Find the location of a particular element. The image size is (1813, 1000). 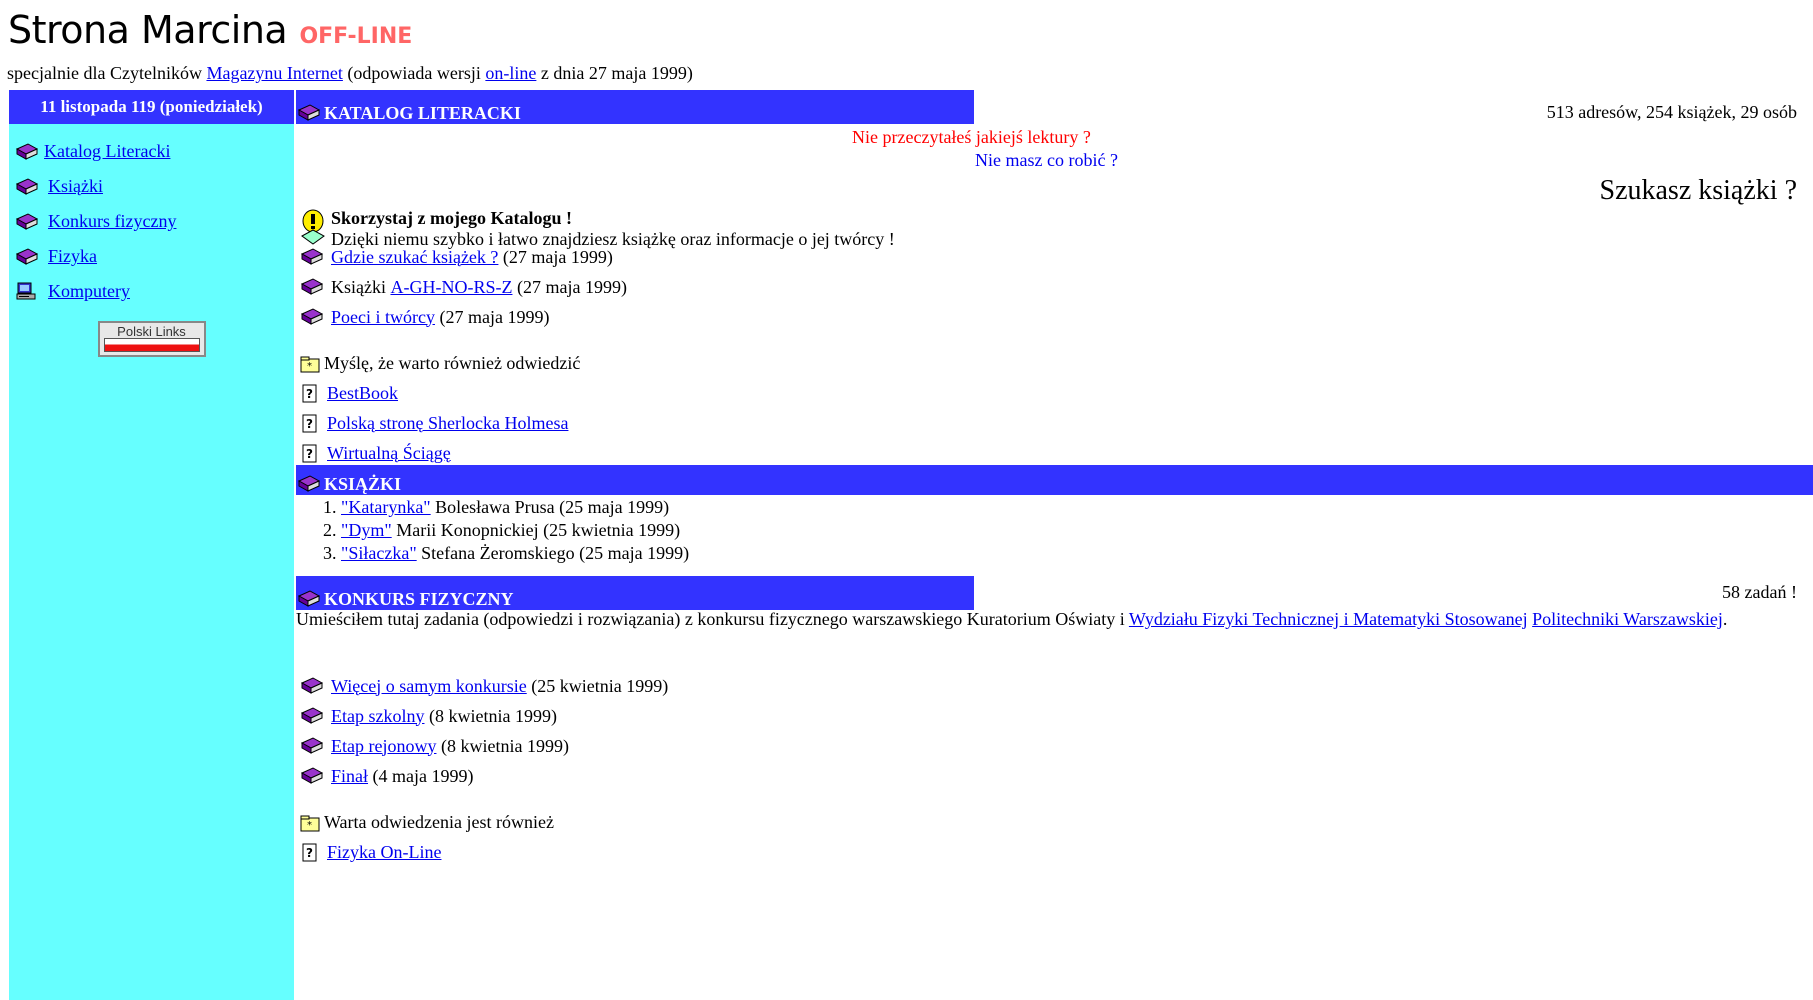

subtitle-prefix: specjalnie dla Czytelników is located at coordinates (104, 73).